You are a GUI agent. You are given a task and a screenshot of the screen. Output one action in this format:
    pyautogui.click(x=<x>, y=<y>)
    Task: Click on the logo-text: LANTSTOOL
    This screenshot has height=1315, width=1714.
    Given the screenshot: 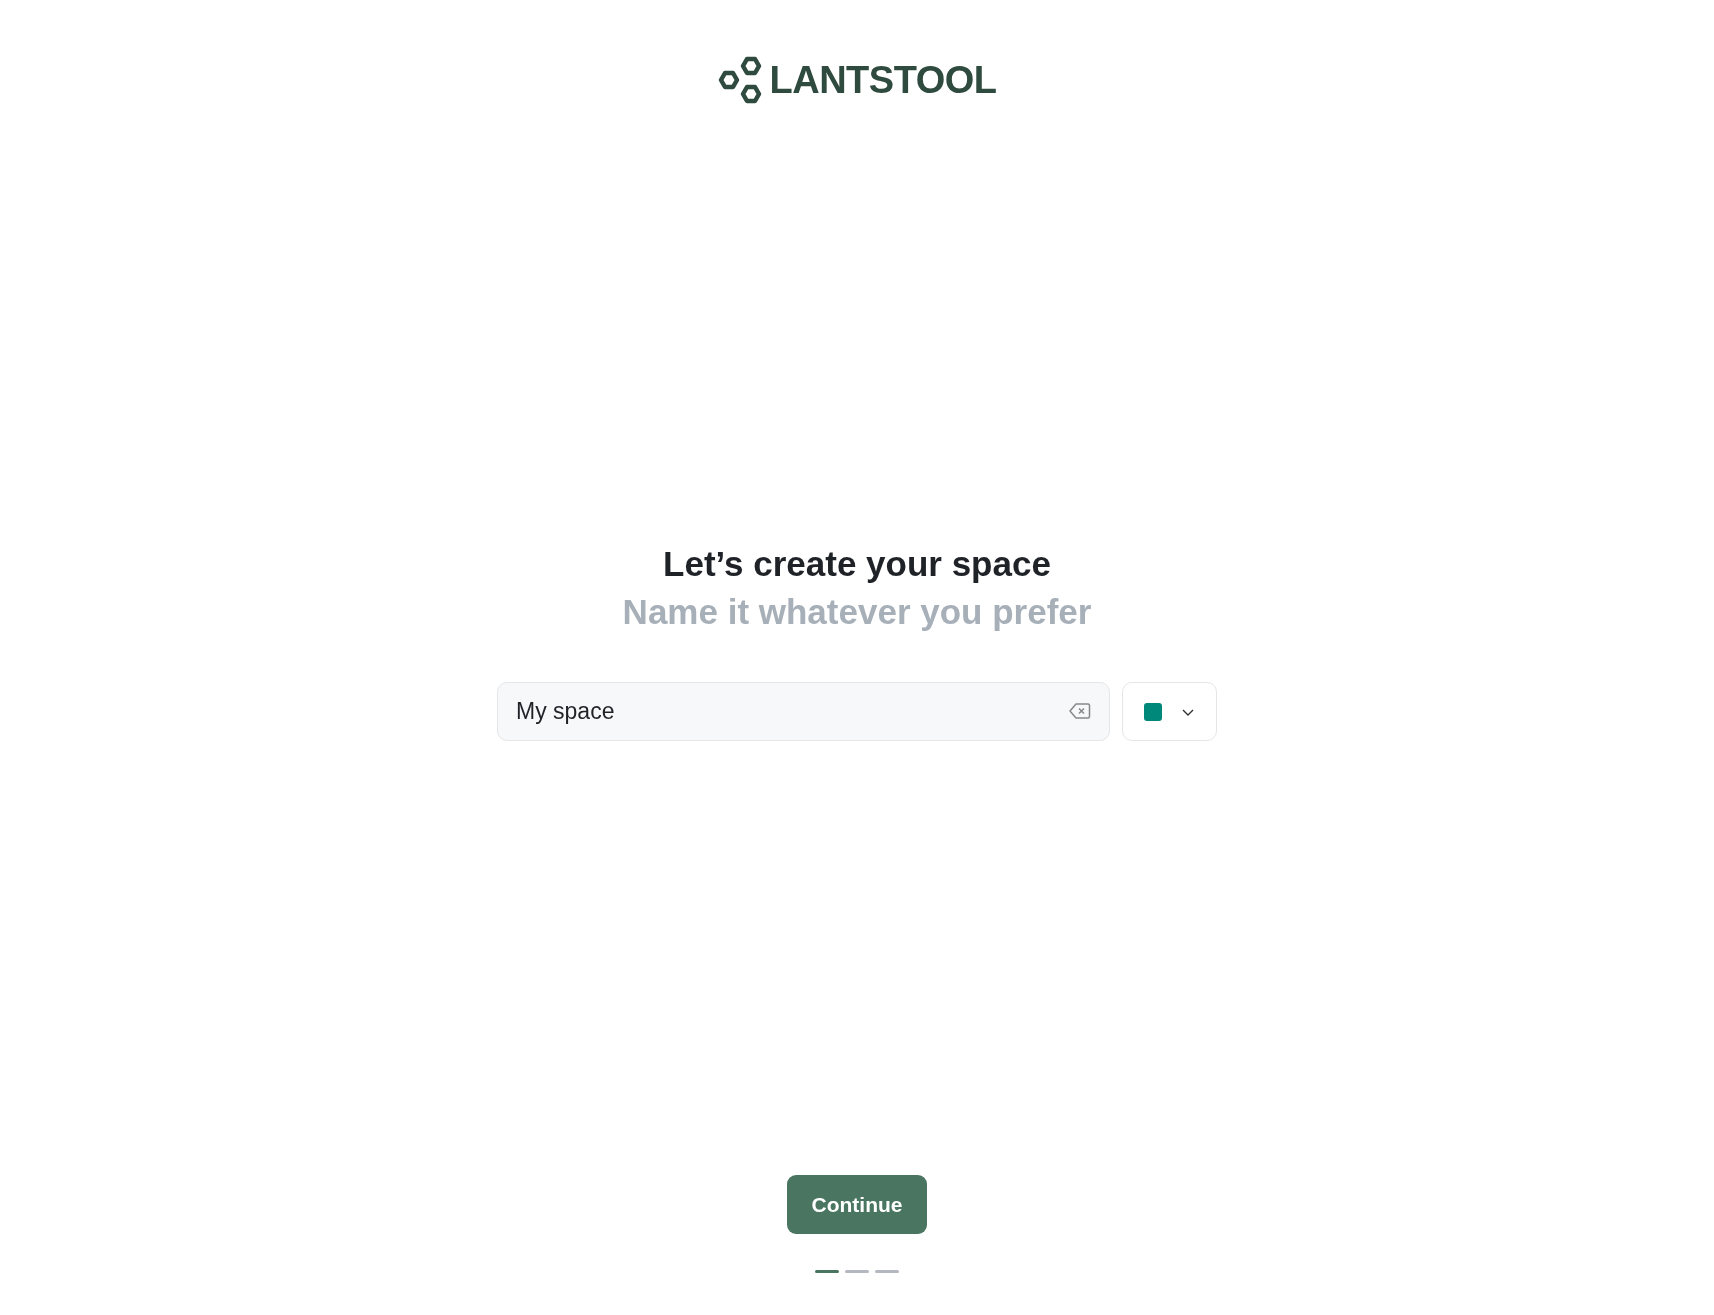 What is the action you would take?
    pyautogui.click(x=883, y=80)
    